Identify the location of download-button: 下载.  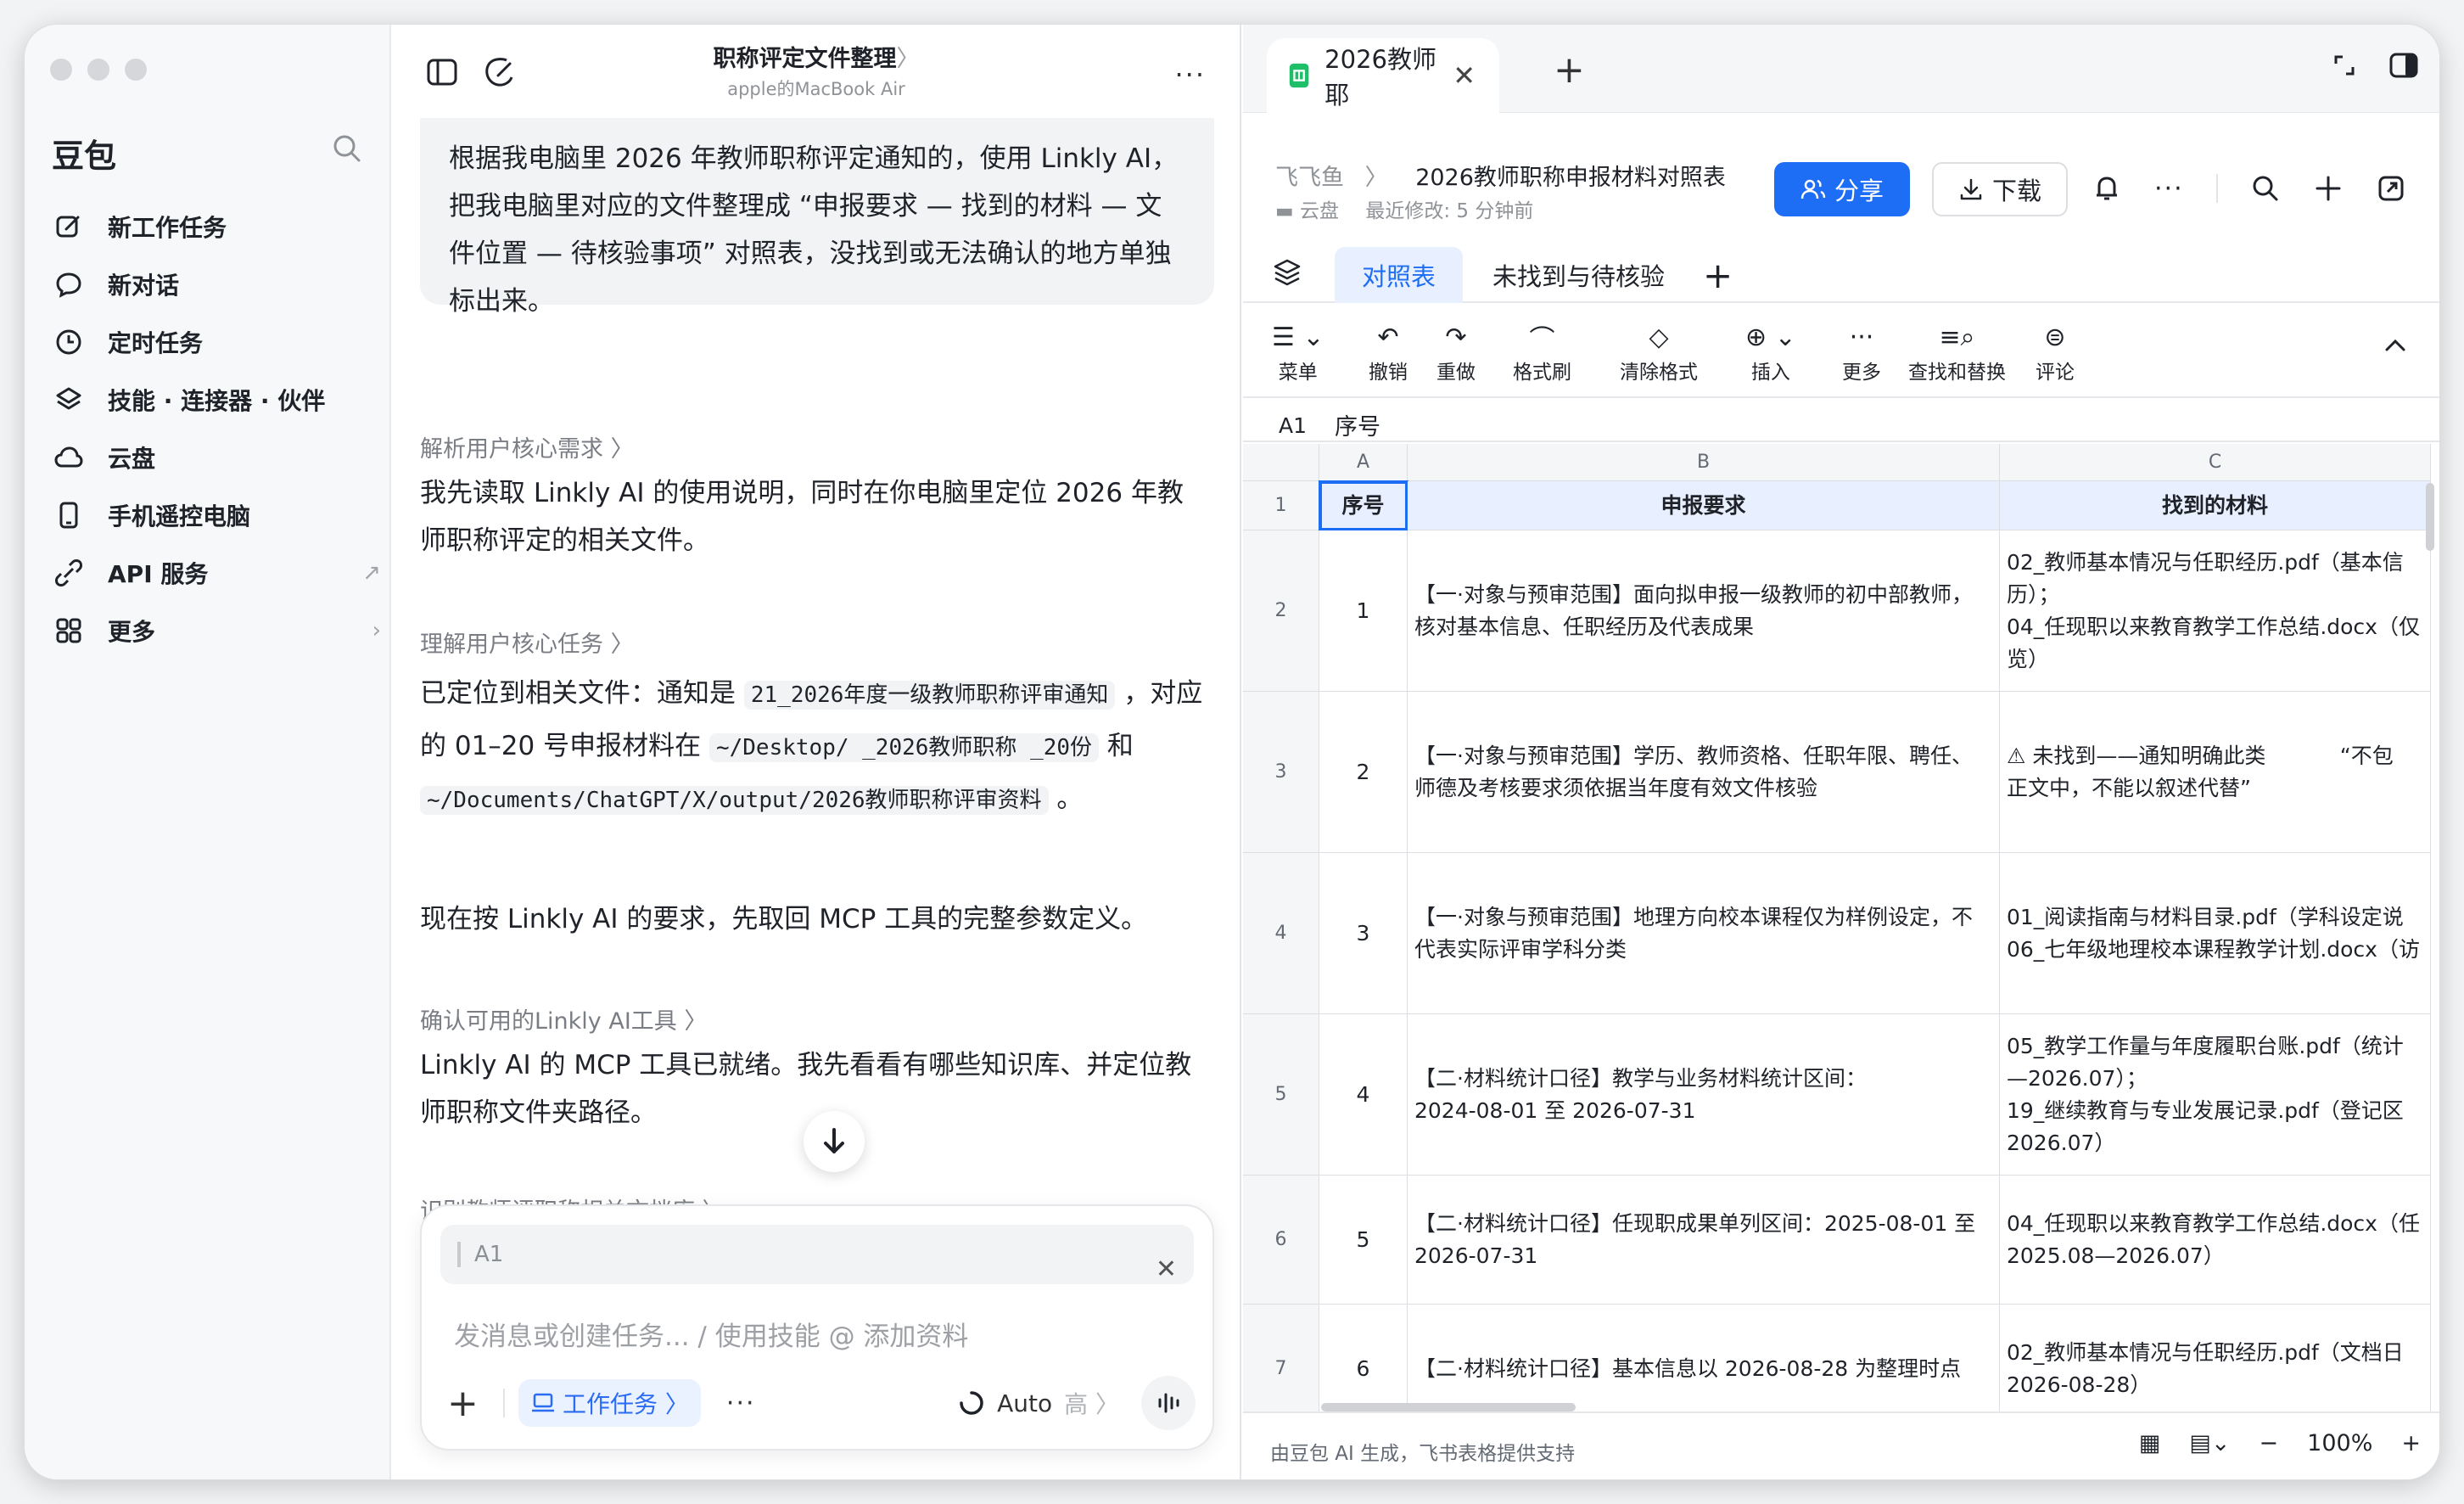
(2000, 189).